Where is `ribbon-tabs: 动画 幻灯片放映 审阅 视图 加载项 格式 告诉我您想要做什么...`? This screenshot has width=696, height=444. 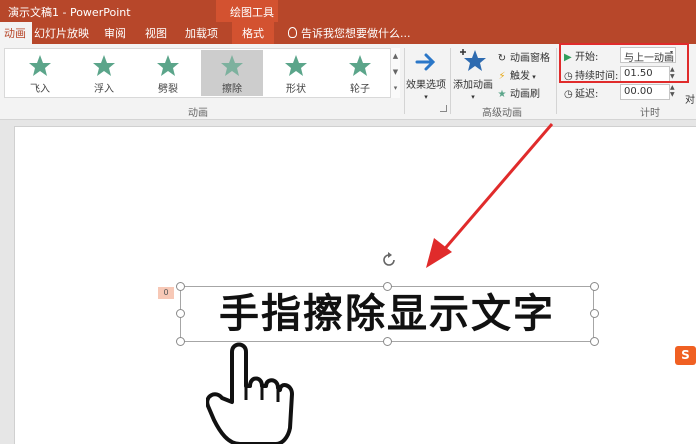 ribbon-tabs: 动画 幻灯片放映 审阅 视图 加载项 格式 告诉我您想要做什么... is located at coordinates (348, 33).